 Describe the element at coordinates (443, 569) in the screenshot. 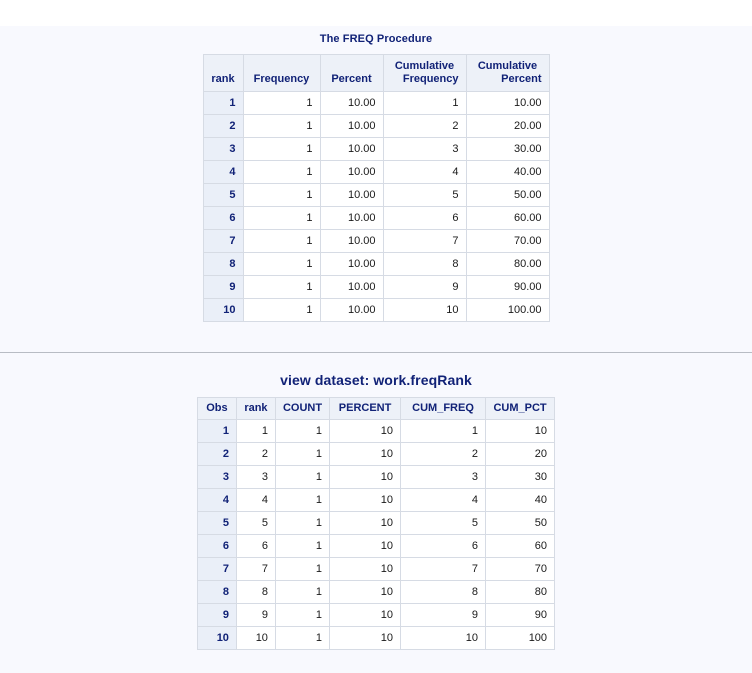

I see `cell-cum_freq: 7` at that location.